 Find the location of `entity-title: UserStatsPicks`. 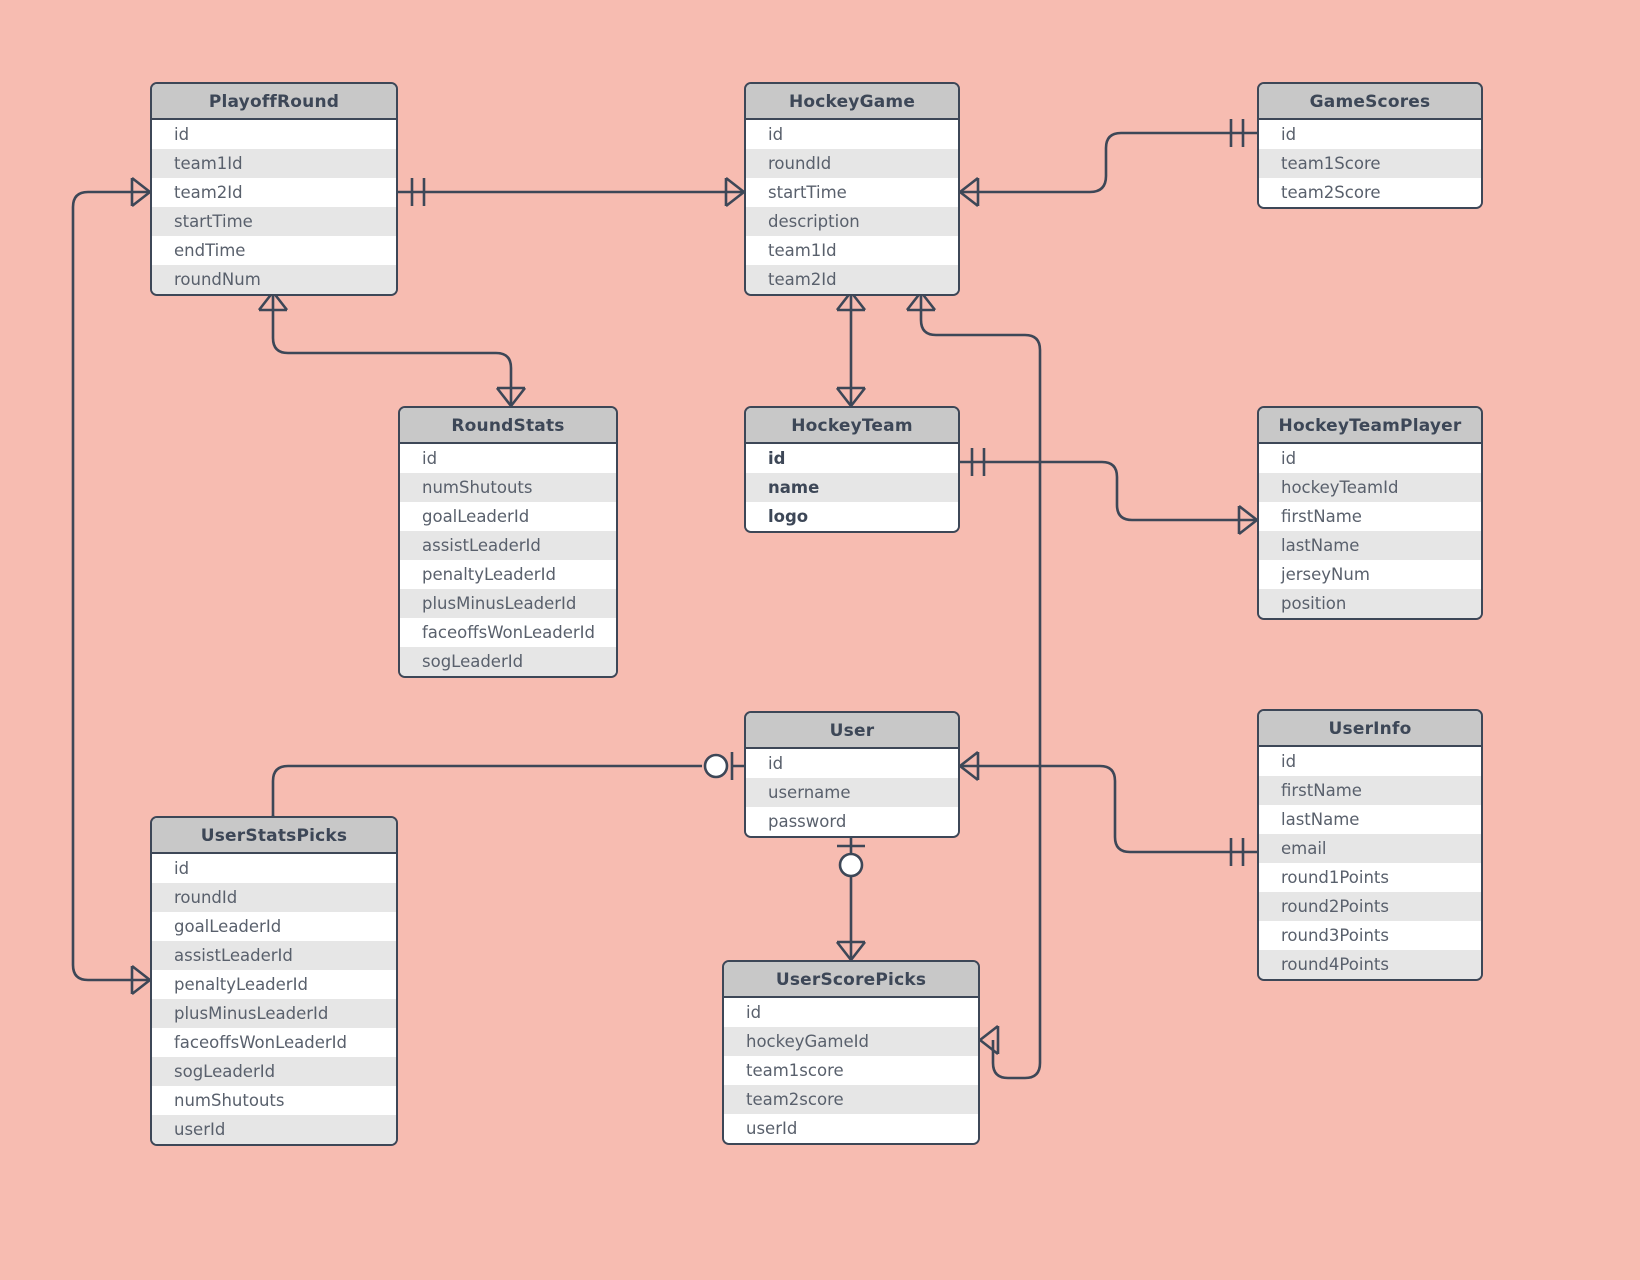

entity-title: UserStatsPicks is located at coordinates (274, 836).